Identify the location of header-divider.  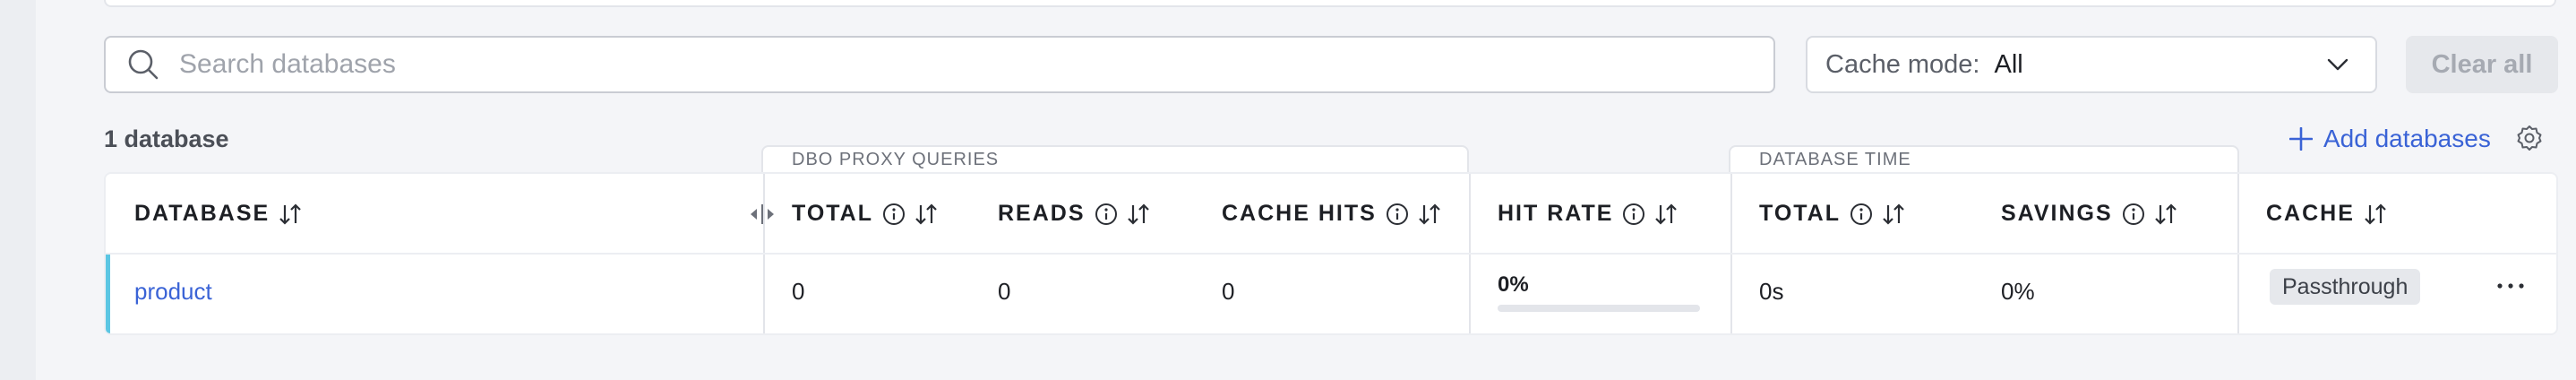
(1331, 254).